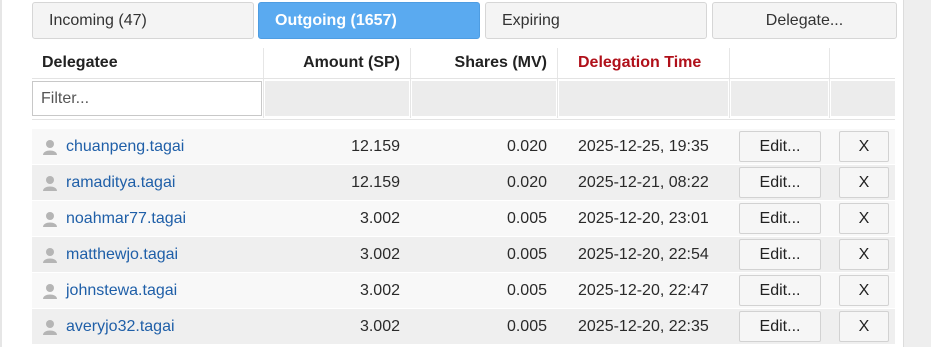 The width and height of the screenshot is (931, 347). What do you see at coordinates (643, 290) in the screenshot?
I see `delegation-time: 2025-12-20, 22:47` at bounding box center [643, 290].